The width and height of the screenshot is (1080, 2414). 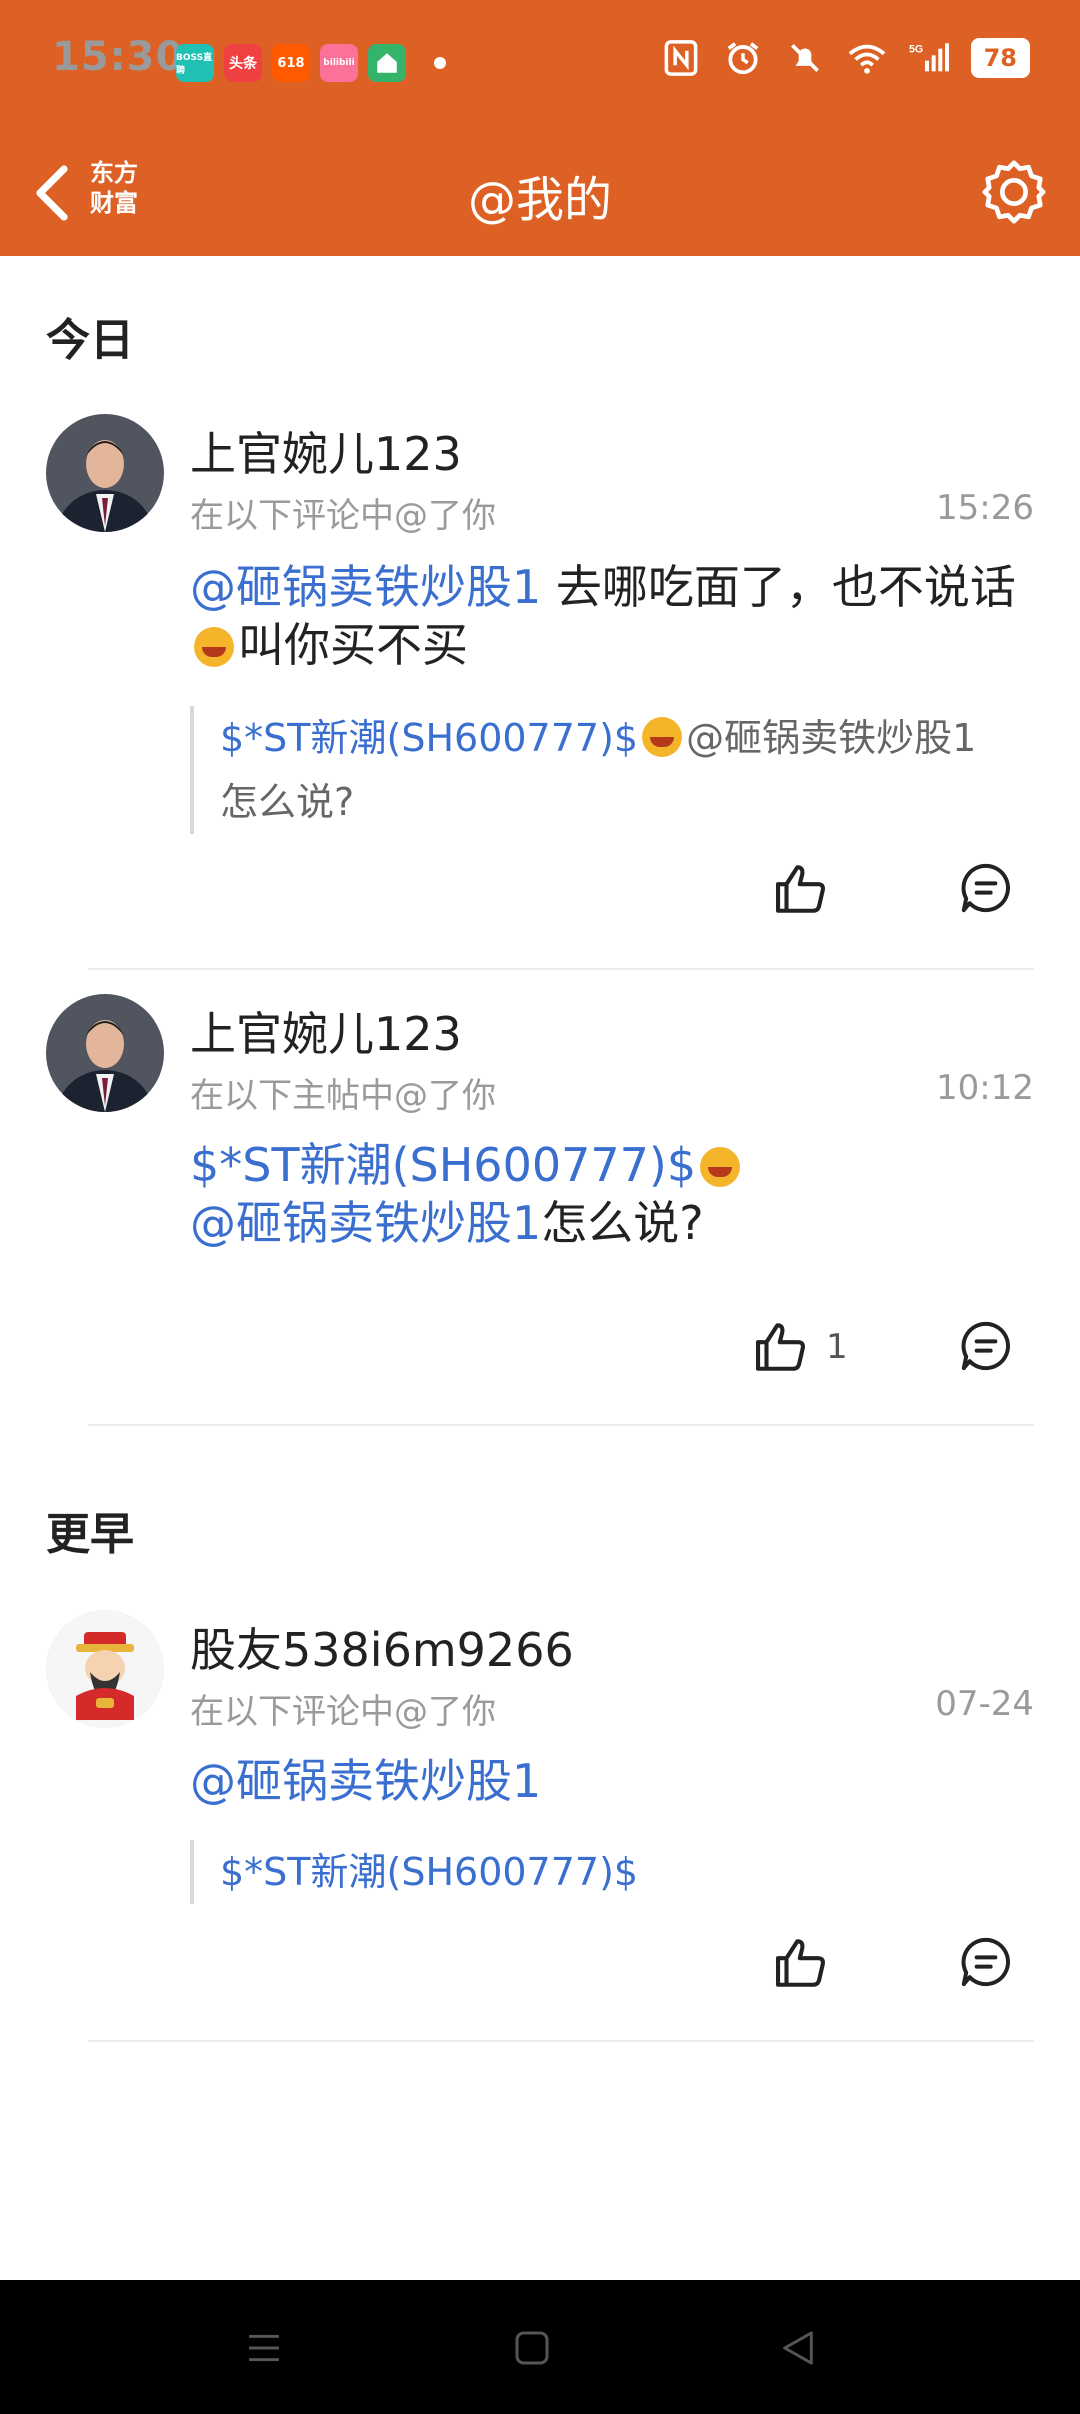 I want to click on post-text: 怎么说?, so click(x=622, y=1223).